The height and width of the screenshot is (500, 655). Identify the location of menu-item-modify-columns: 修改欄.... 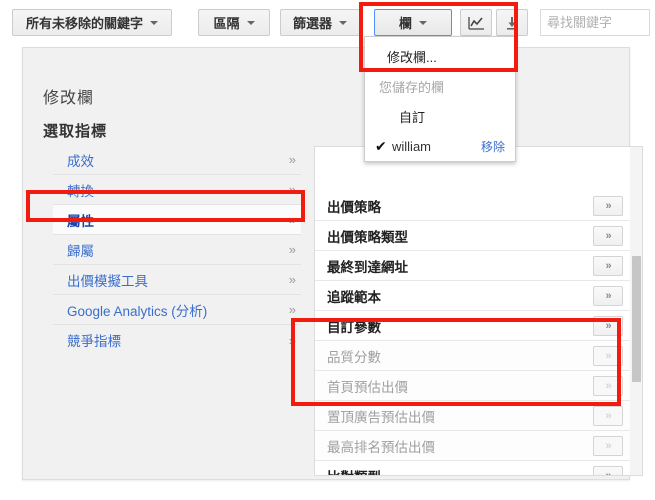
(440, 56).